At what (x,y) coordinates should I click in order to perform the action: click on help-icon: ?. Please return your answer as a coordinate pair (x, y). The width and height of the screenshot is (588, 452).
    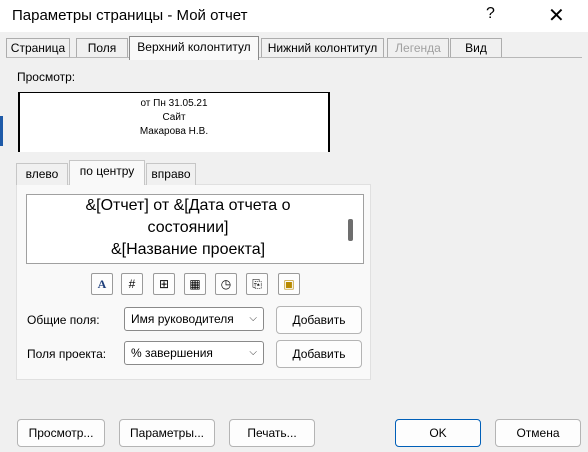
    Looking at the image, I should click on (490, 14).